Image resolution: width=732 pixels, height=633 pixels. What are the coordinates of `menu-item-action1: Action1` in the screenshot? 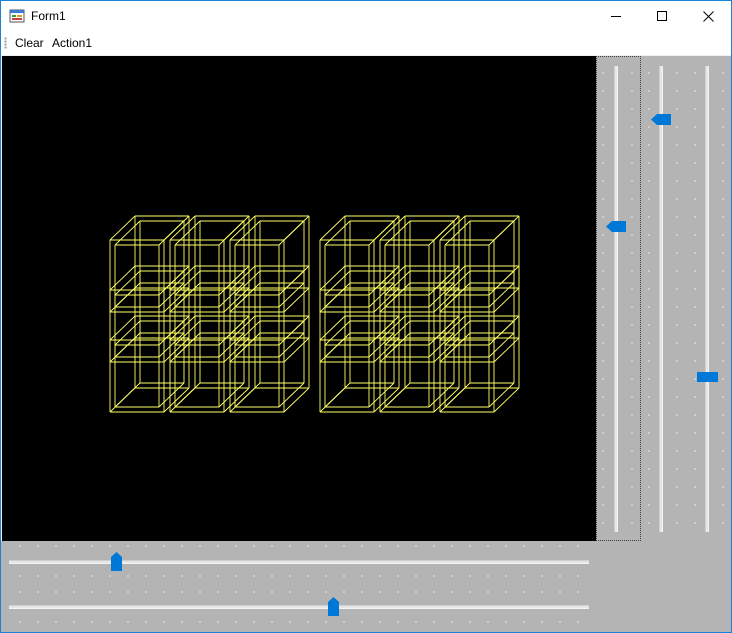 It's located at (72, 43).